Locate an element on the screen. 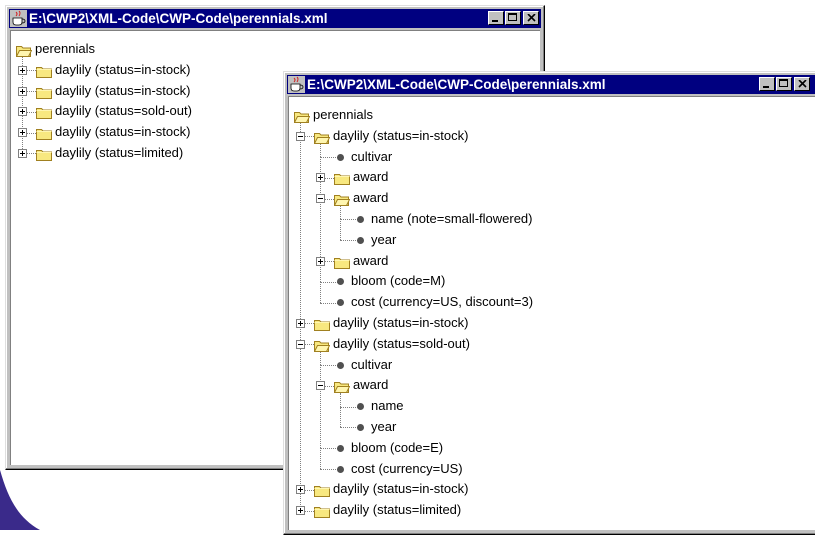 Image resolution: width=815 pixels, height=535 pixels. tree-node: daylily (status=limited) is located at coordinates (552, 510).